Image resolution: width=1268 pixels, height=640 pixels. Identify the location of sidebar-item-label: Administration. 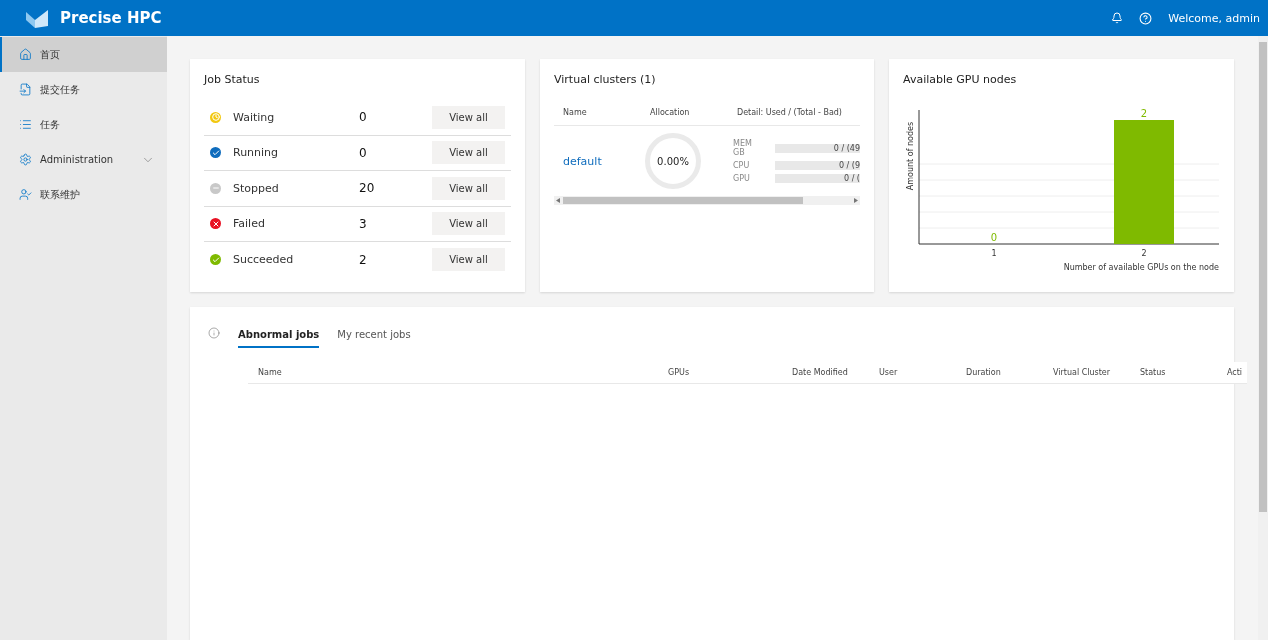
(77, 159).